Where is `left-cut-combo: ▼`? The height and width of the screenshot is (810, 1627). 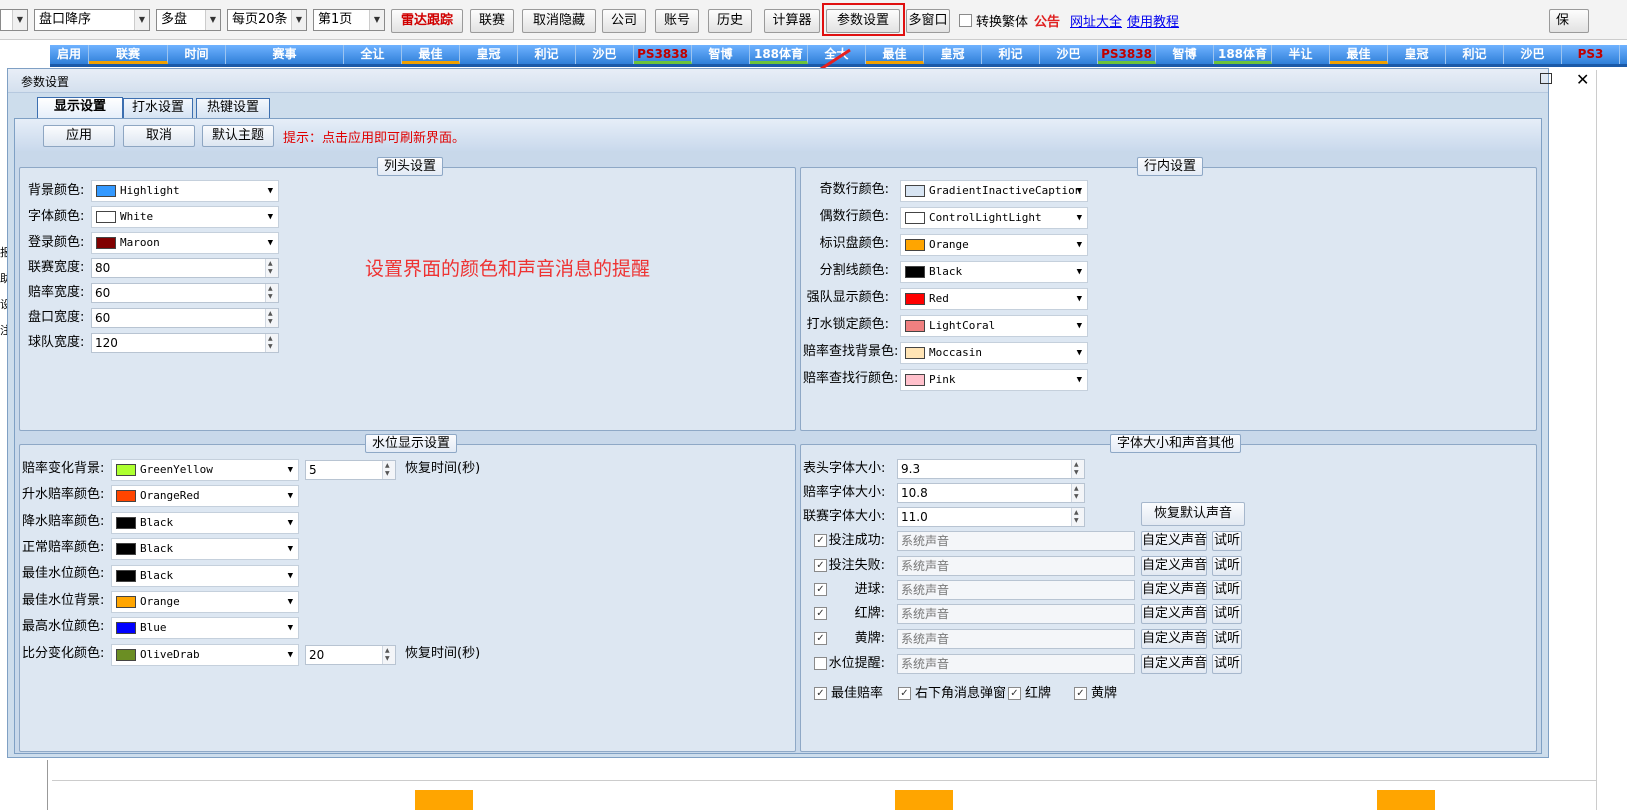
left-cut-combo: ▼ is located at coordinates (14, 20).